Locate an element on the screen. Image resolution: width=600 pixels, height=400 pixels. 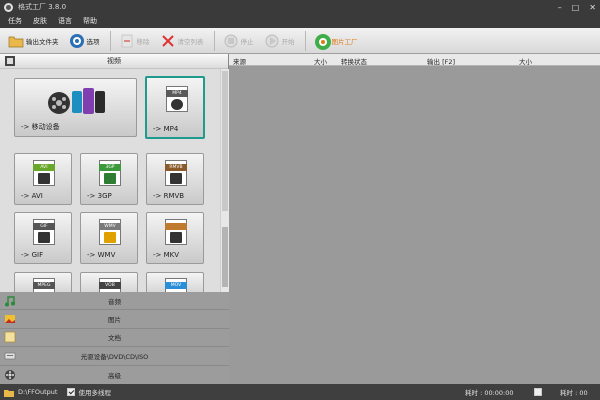
menu-task: 任务 is located at coordinates (15, 21).